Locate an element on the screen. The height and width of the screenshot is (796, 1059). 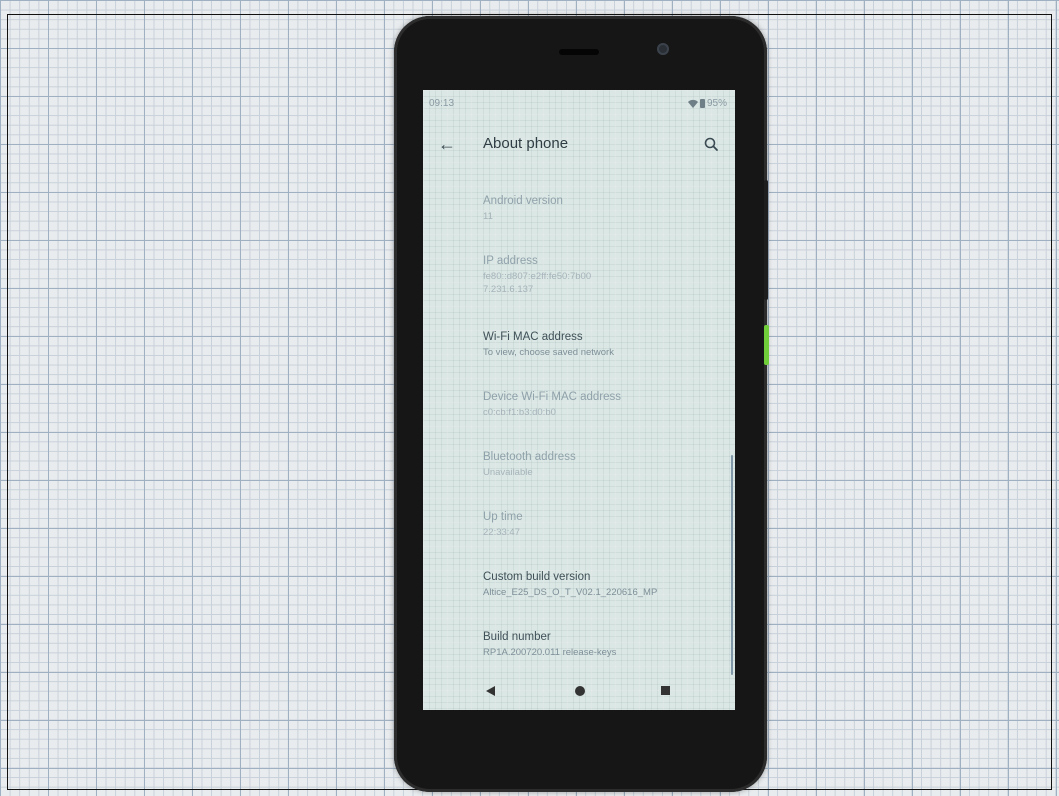
setting-summary: 11 is located at coordinates (488, 216).